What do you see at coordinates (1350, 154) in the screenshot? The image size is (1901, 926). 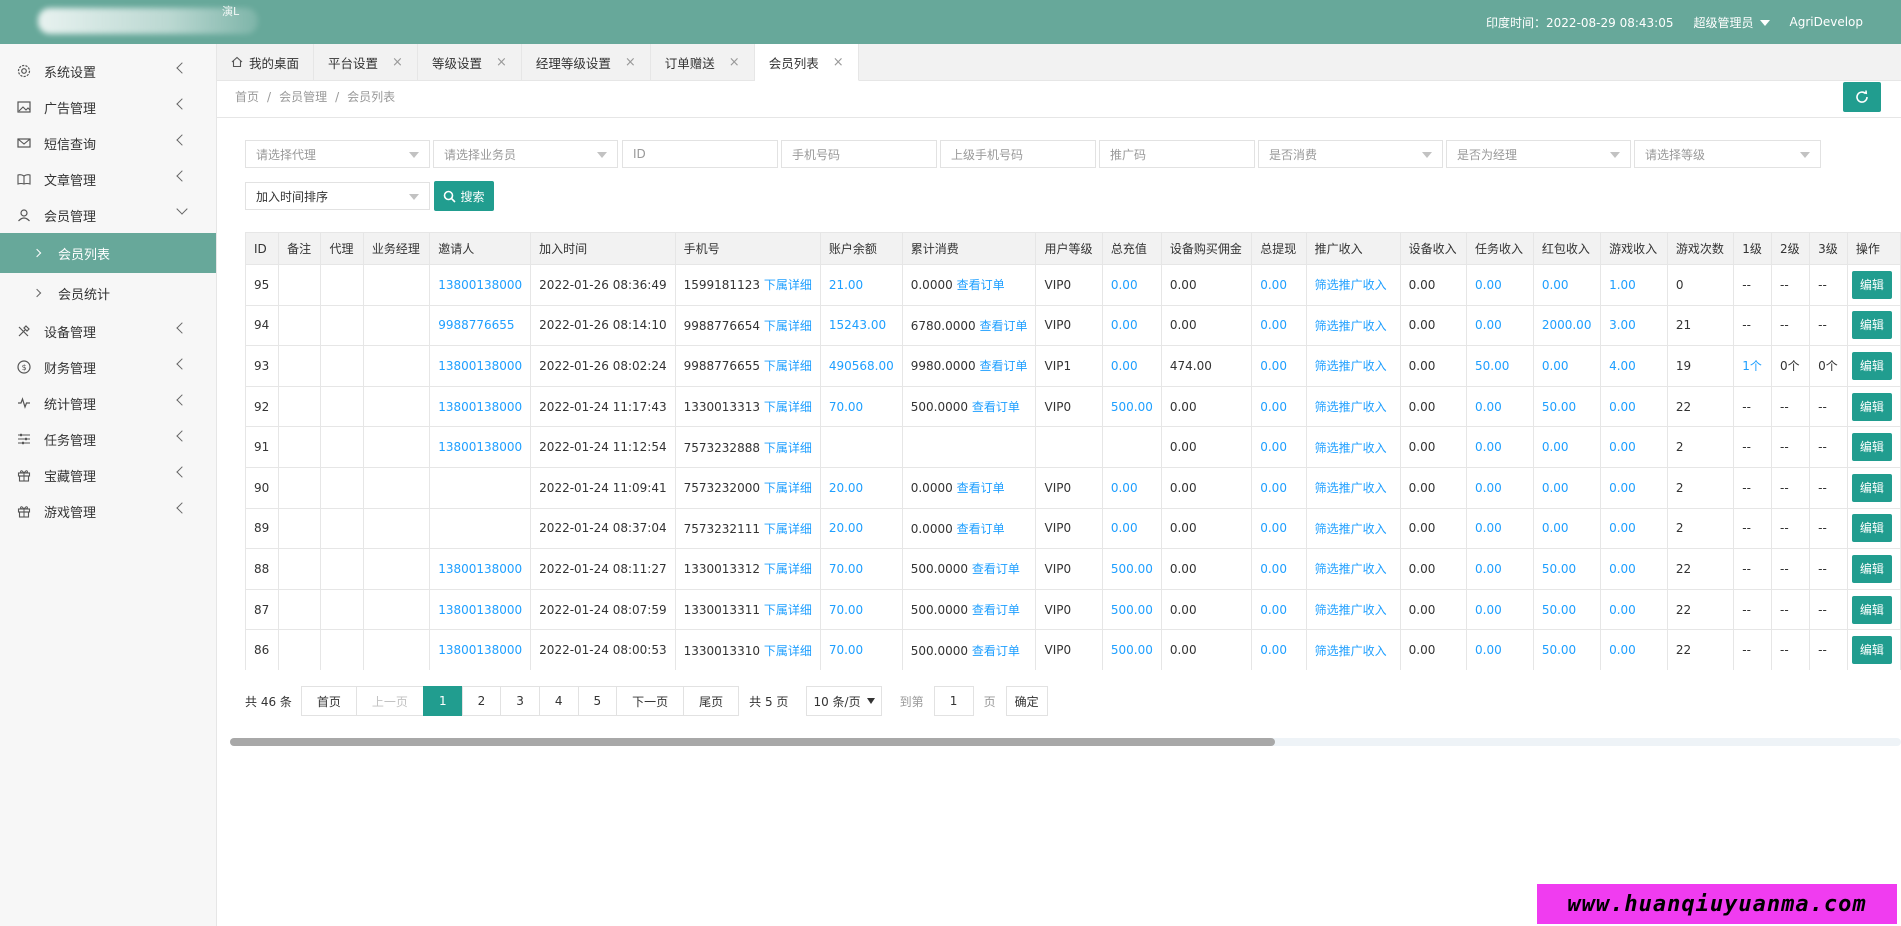 I see `consumed-select: 是否消费` at bounding box center [1350, 154].